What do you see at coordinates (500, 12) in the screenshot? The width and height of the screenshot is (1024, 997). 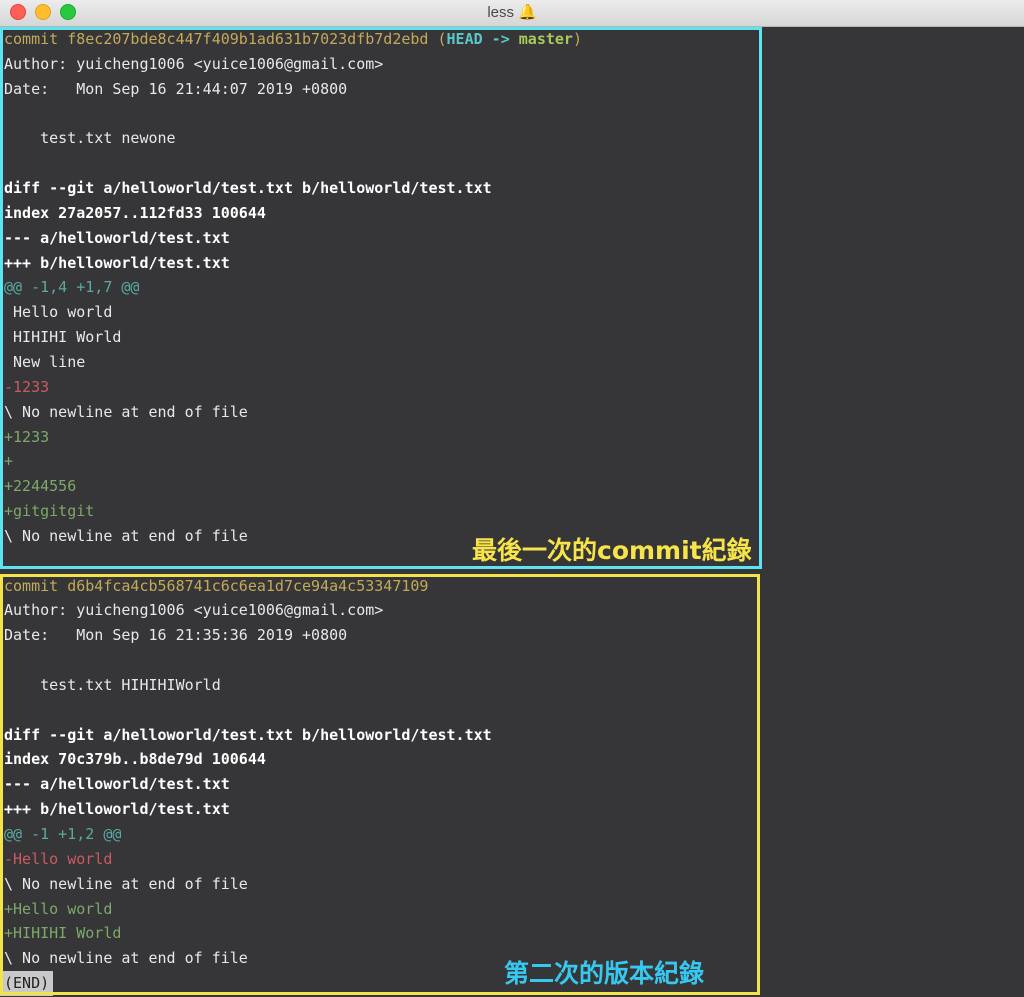 I see `window-title-text: less` at bounding box center [500, 12].